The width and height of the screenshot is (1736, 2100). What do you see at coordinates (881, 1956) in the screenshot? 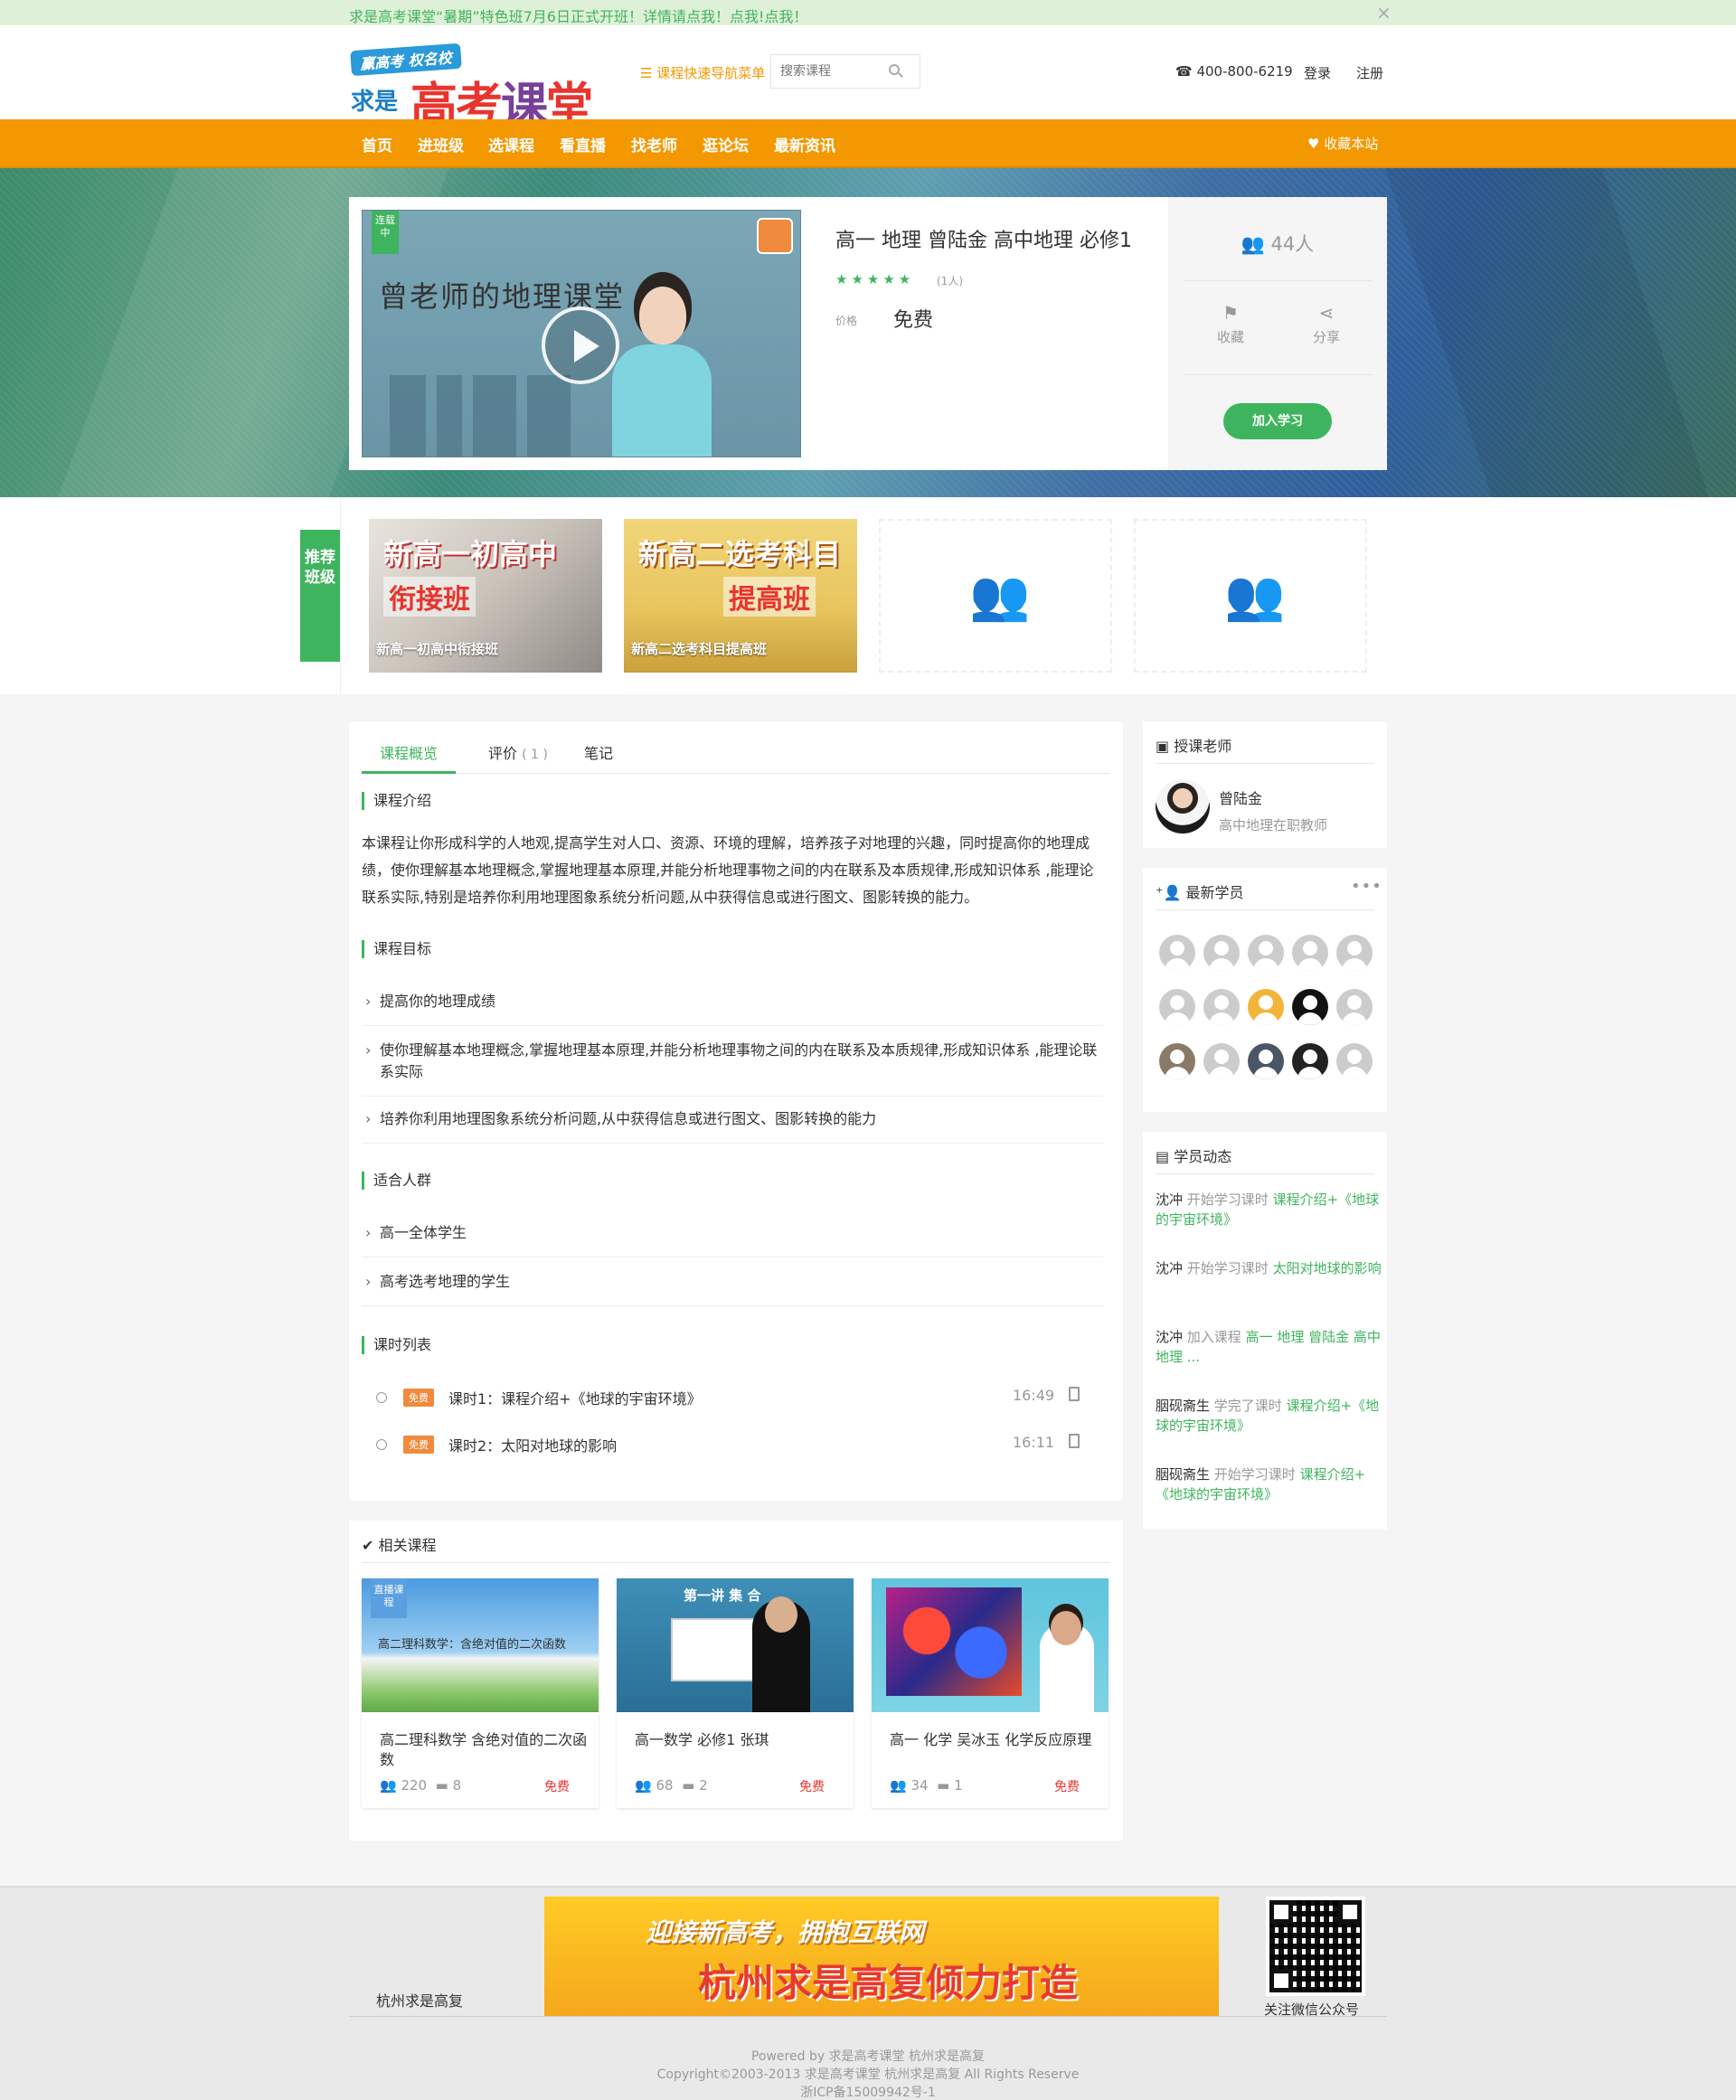
I see `footer-banner: 迎接新高考，拥抱互联网 杭州求是高复倾力打造` at bounding box center [881, 1956].